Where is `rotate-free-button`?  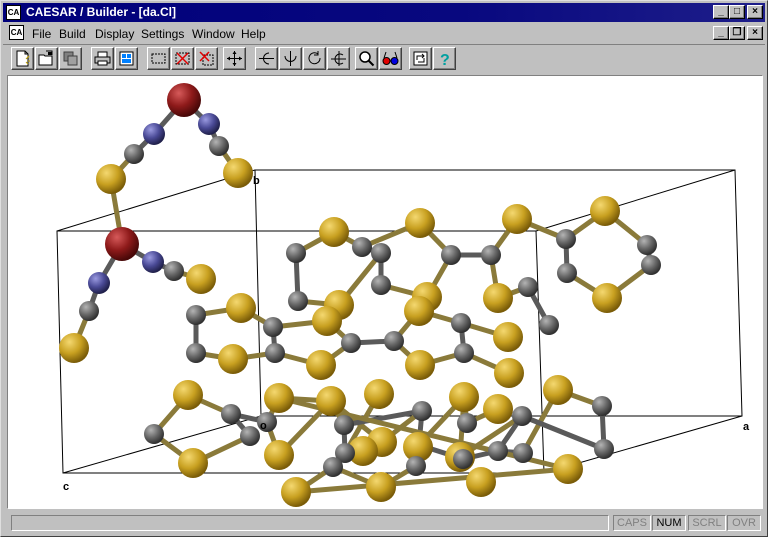
rotate-free-button is located at coordinates (338, 58).